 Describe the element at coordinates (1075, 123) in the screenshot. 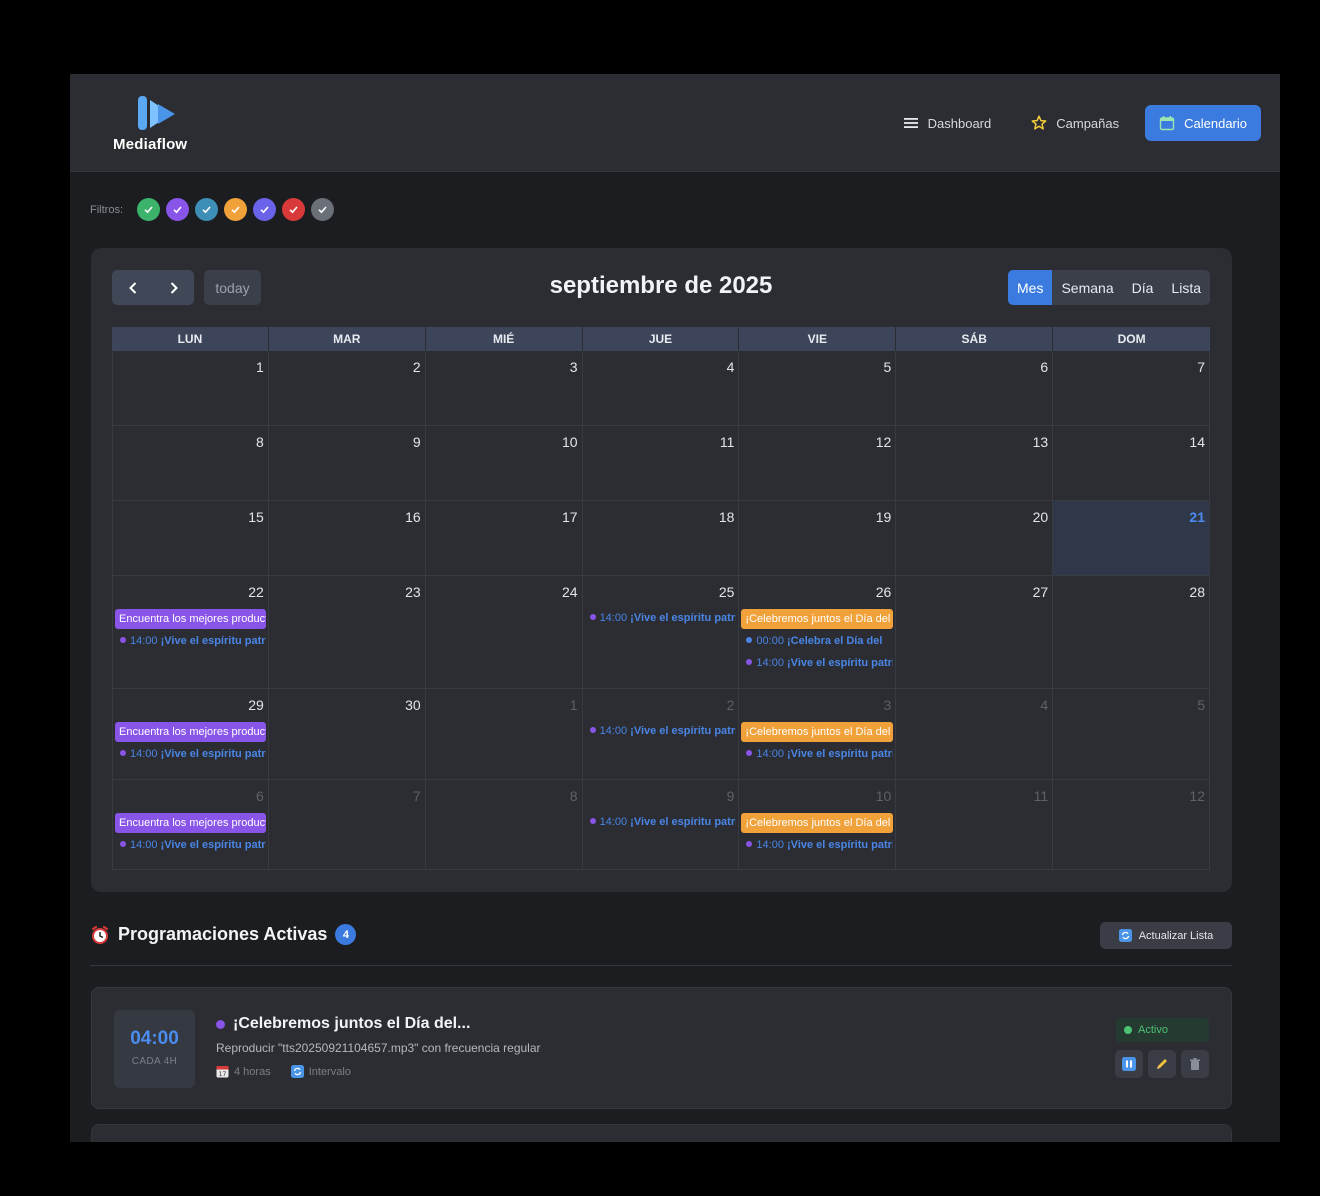

I see `nav-campaigns: Campañas` at that location.